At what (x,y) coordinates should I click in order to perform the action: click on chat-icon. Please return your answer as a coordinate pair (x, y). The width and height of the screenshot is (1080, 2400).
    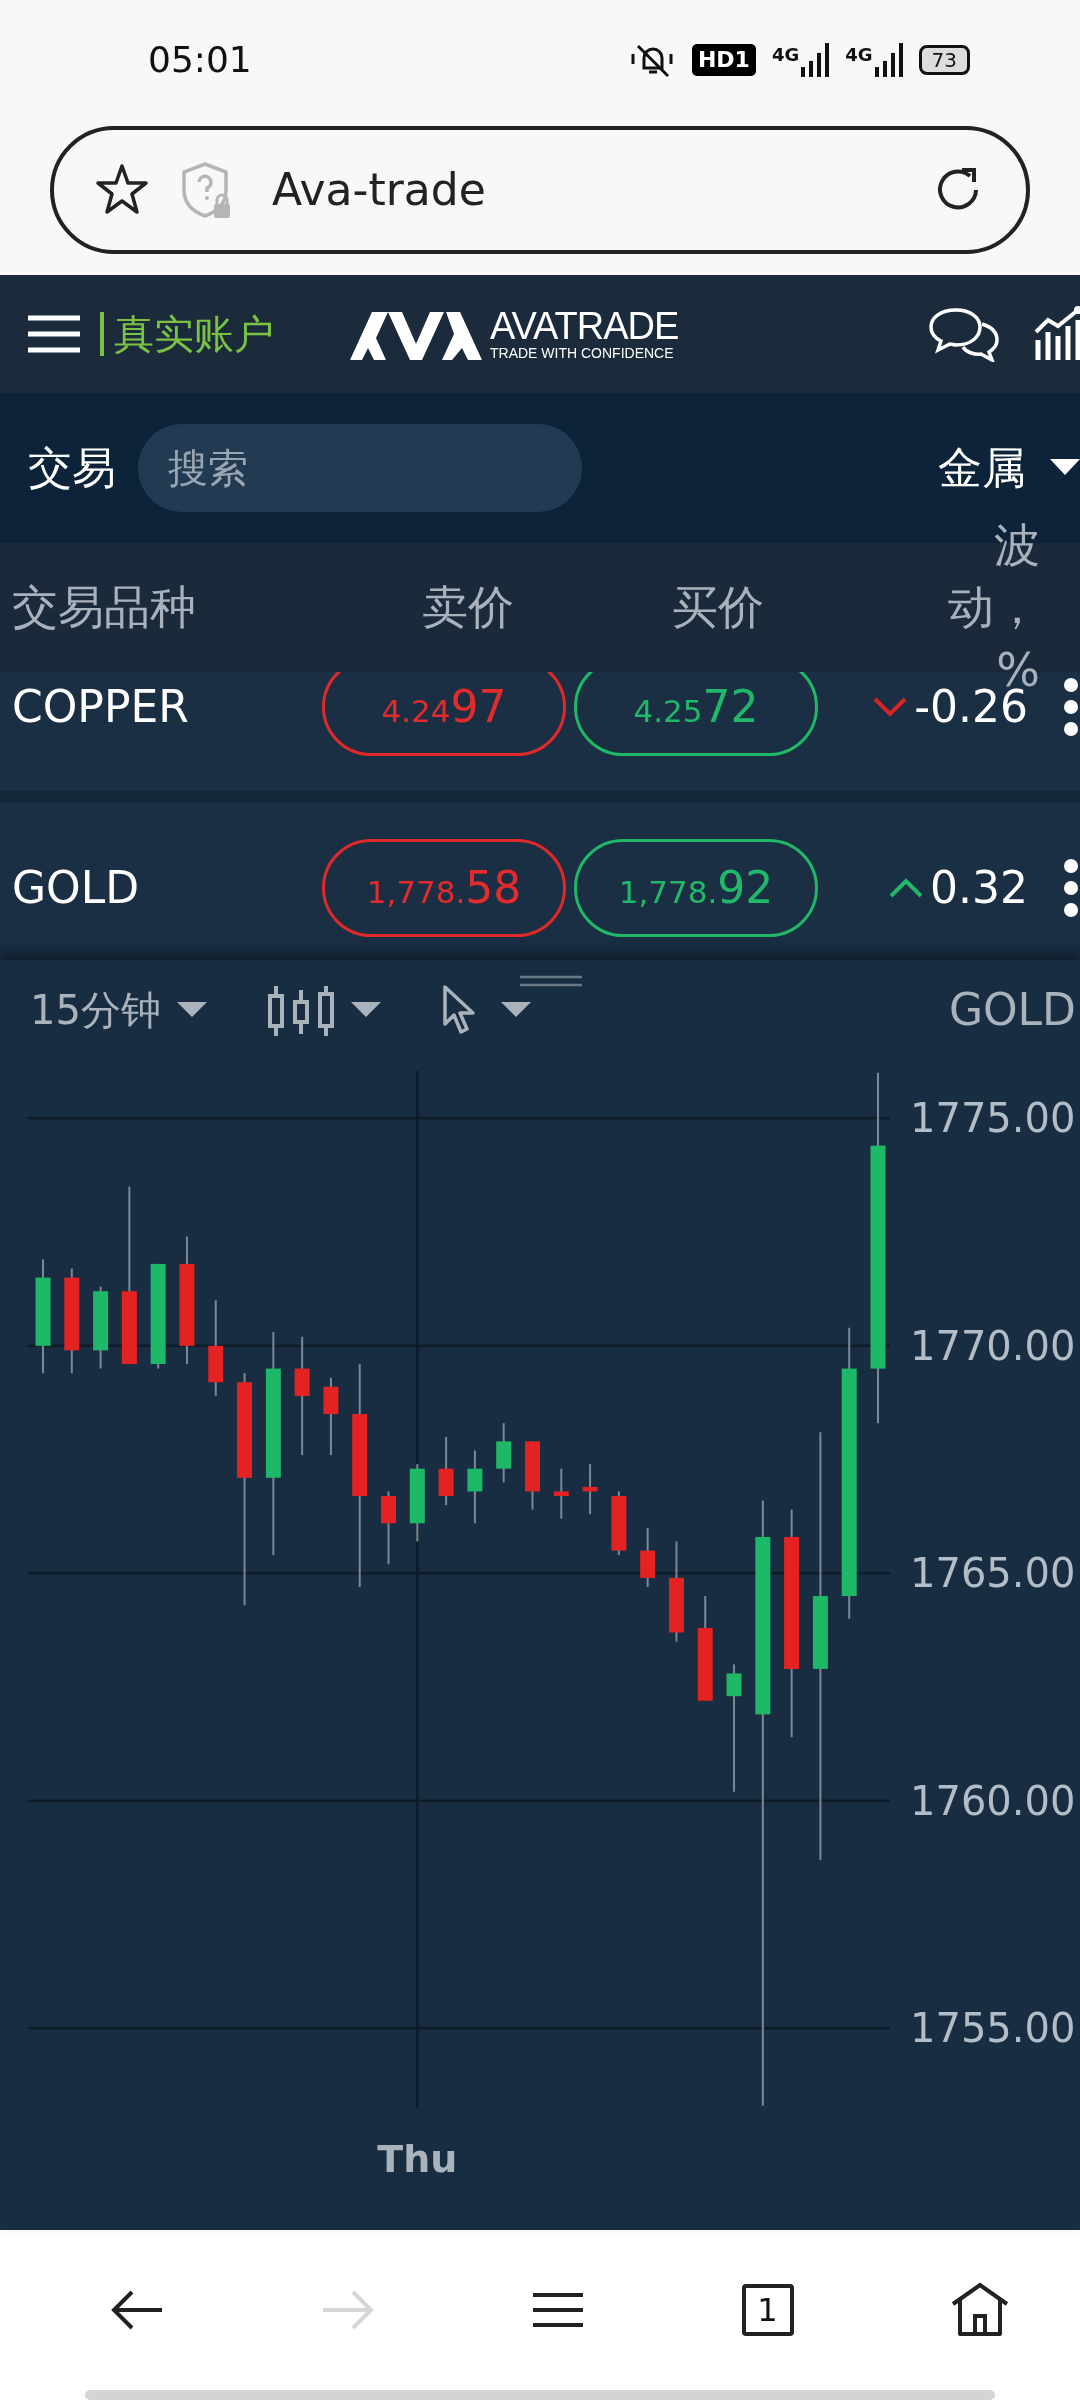
    Looking at the image, I should click on (964, 334).